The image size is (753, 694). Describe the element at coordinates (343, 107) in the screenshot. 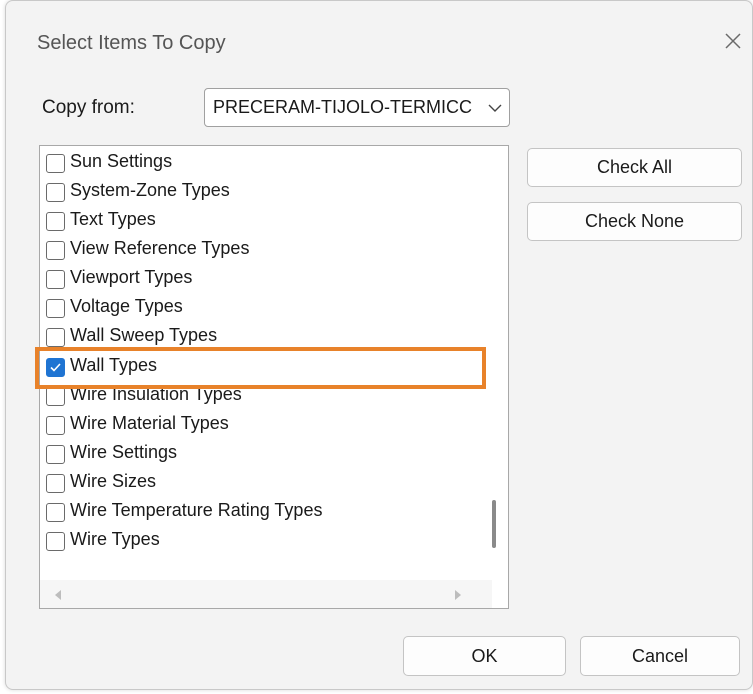

I see `copy-from-value: PRECERAM-TIJOLO-TERMICC` at that location.